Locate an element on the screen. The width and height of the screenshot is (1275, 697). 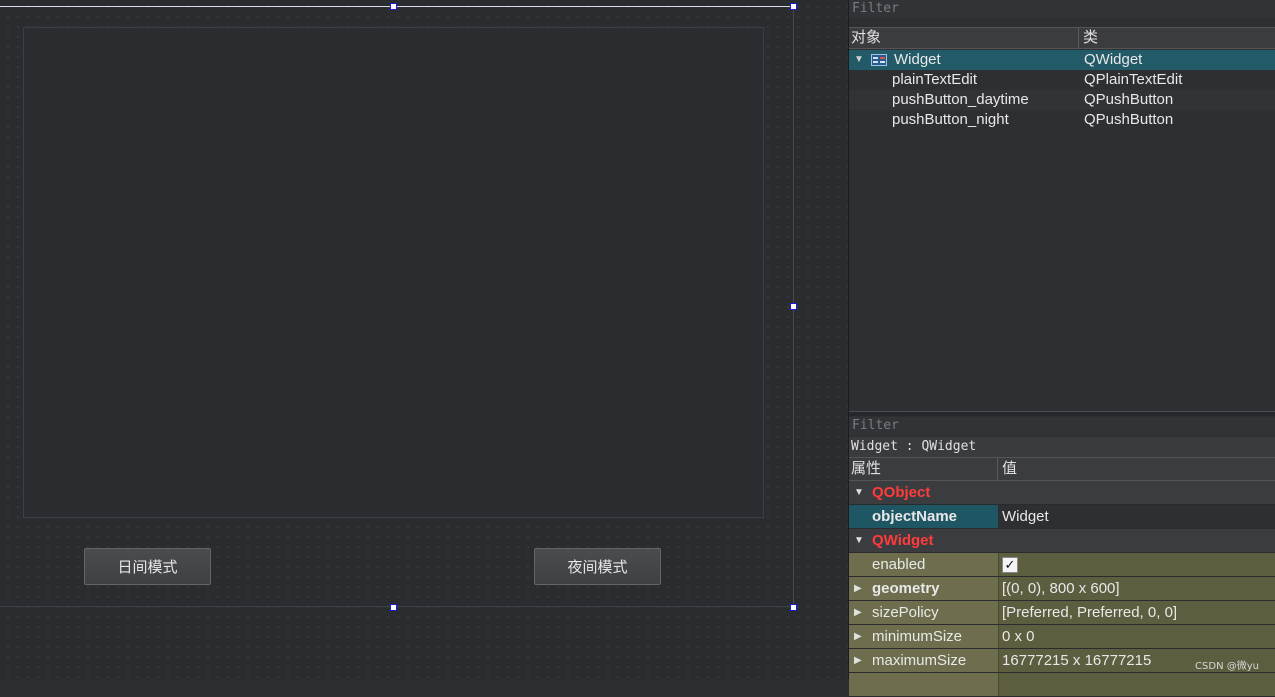
resize-handle-top-right is located at coordinates (793, 6).